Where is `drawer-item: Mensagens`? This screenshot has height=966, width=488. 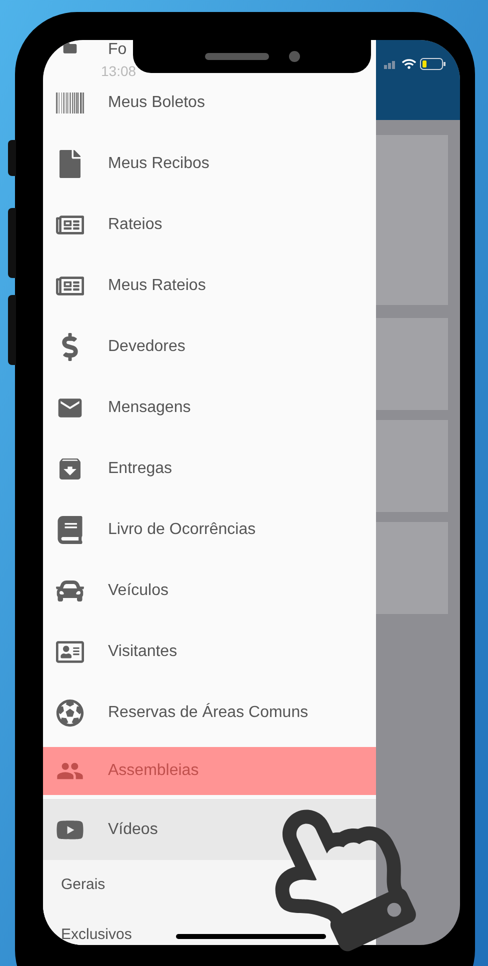 drawer-item: Mensagens is located at coordinates (209, 407).